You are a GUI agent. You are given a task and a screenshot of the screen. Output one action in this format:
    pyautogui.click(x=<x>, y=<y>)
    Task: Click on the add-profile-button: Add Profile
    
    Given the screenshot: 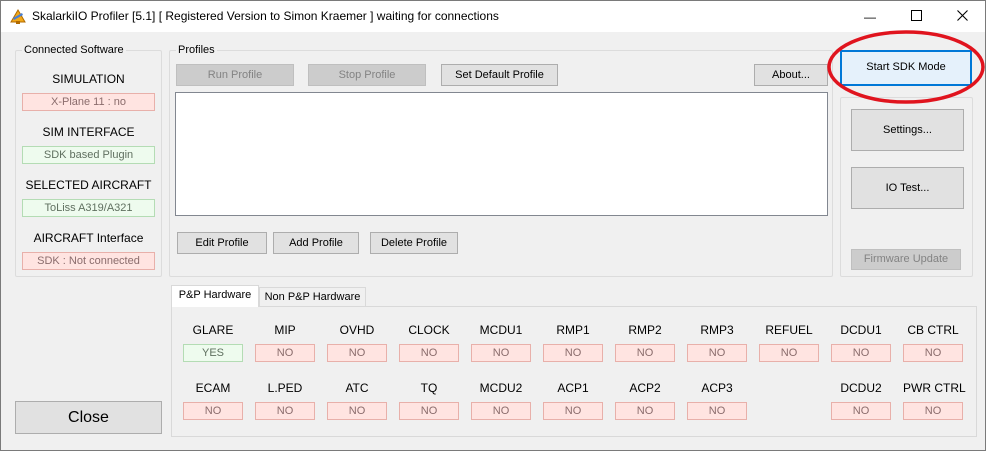 What is the action you would take?
    pyautogui.click(x=316, y=243)
    